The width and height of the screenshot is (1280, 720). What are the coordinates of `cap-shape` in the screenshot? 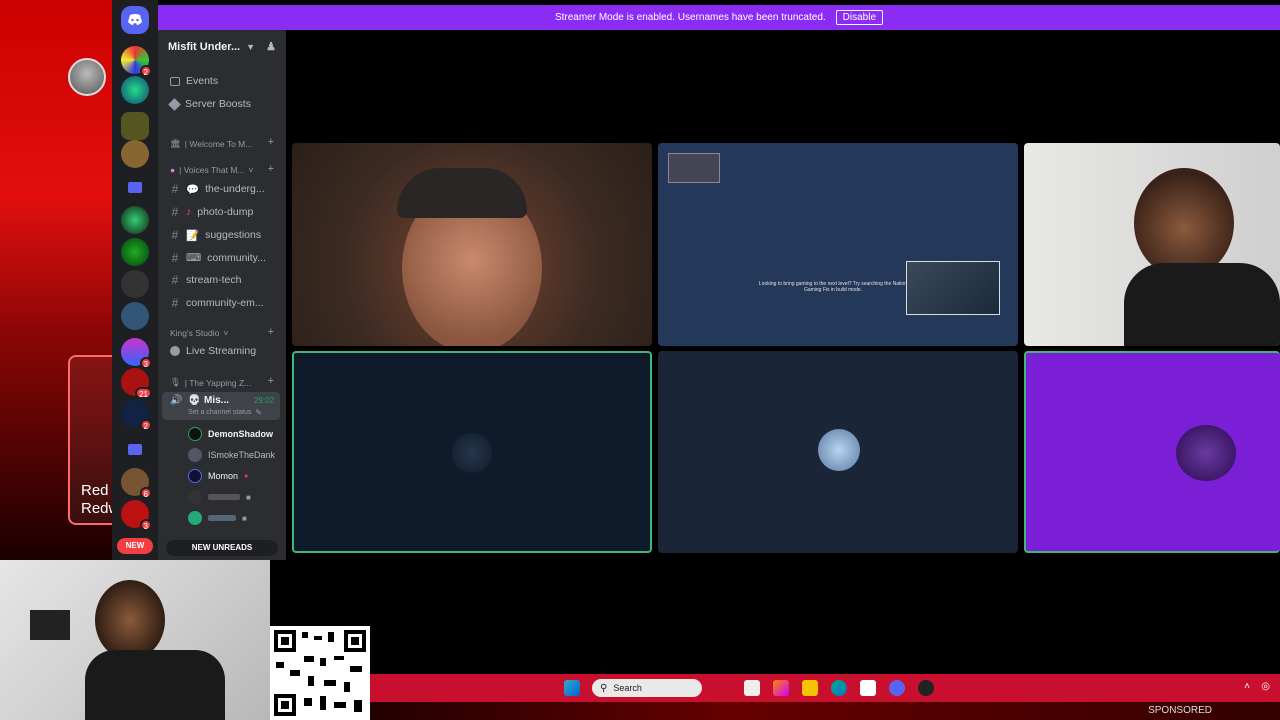 It's located at (462, 193).